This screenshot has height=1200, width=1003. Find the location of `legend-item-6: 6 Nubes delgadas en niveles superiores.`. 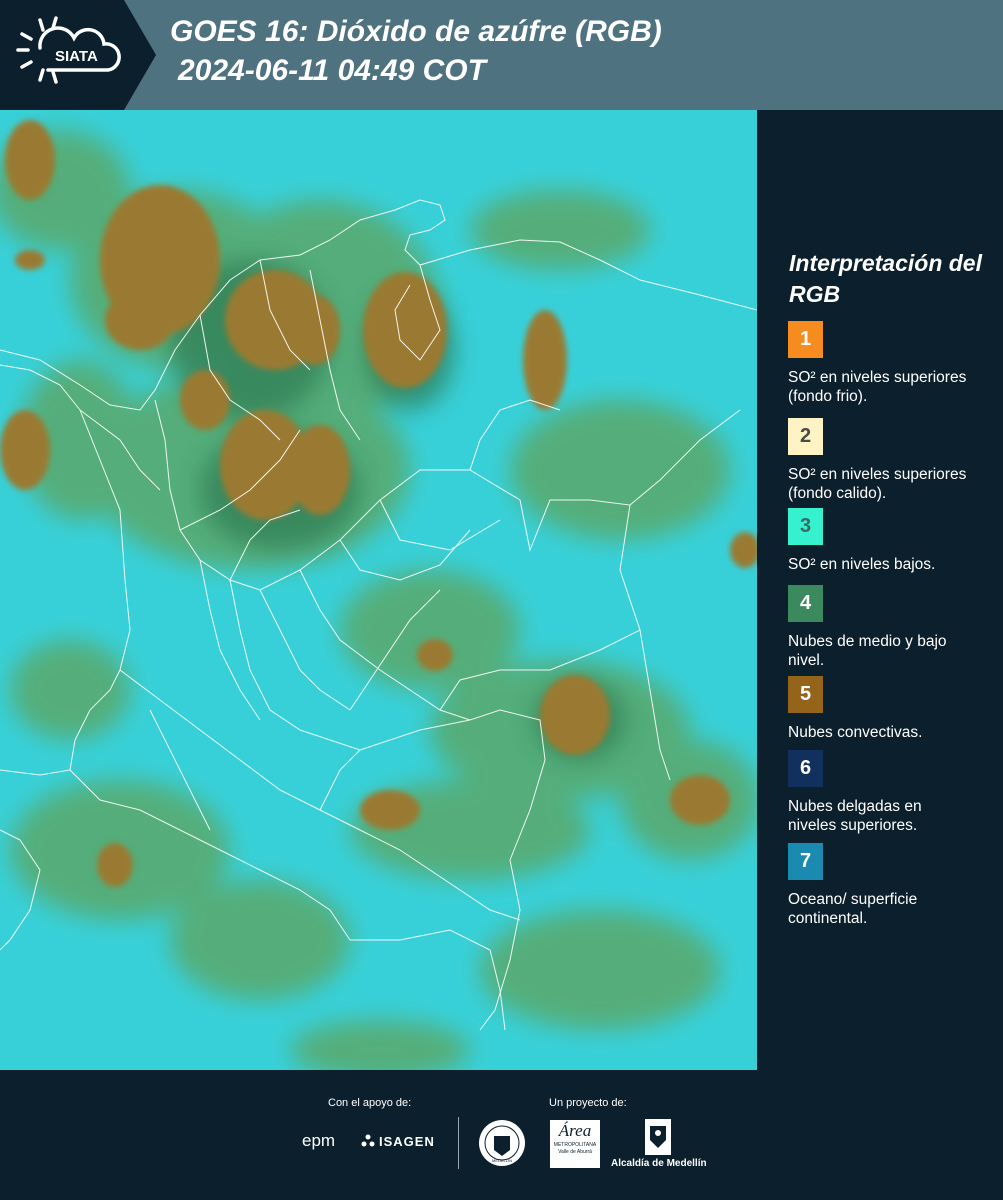

legend-item-6: 6 Nubes delgadas en niveles superiores. is located at coordinates (893, 792).